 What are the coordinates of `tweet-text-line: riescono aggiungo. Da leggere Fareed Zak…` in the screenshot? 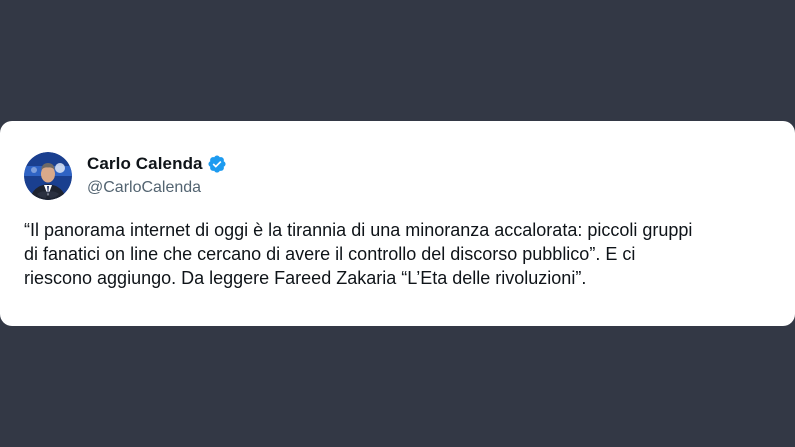 It's located at (305, 278).